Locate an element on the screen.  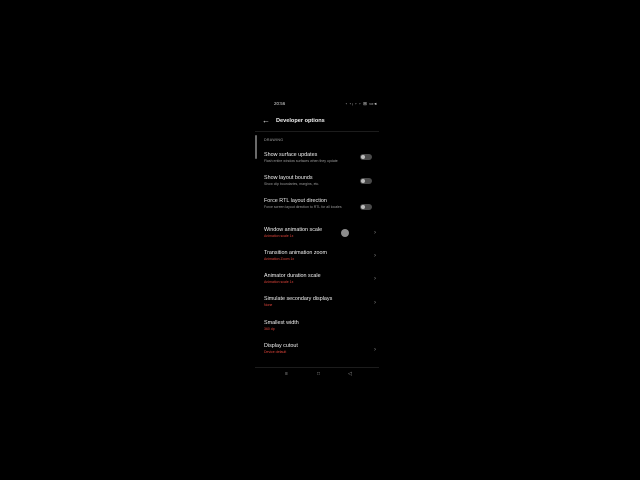
setting-value: 360 dp is located at coordinates (269, 329).